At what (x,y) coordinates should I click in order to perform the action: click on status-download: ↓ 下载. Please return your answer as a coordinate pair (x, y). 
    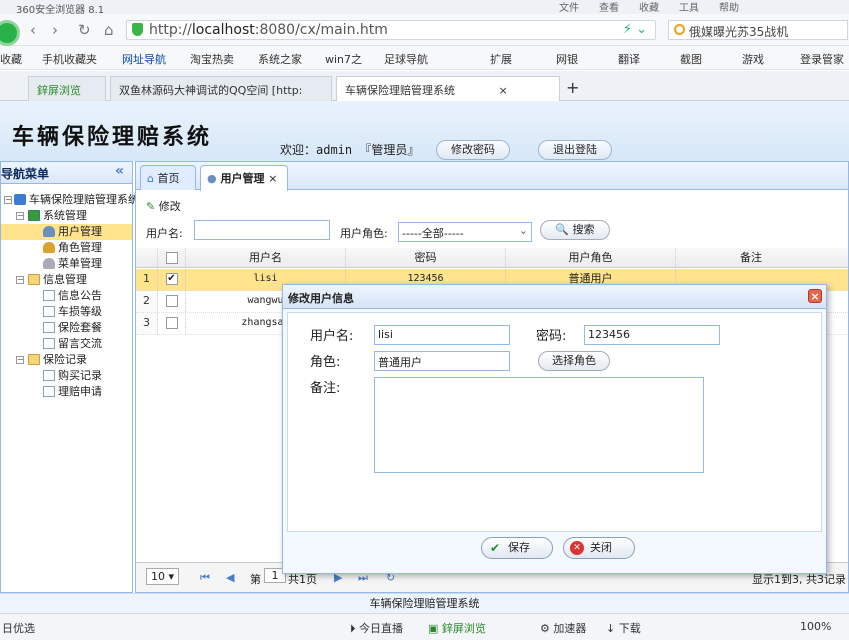
    Looking at the image, I should click on (623, 628).